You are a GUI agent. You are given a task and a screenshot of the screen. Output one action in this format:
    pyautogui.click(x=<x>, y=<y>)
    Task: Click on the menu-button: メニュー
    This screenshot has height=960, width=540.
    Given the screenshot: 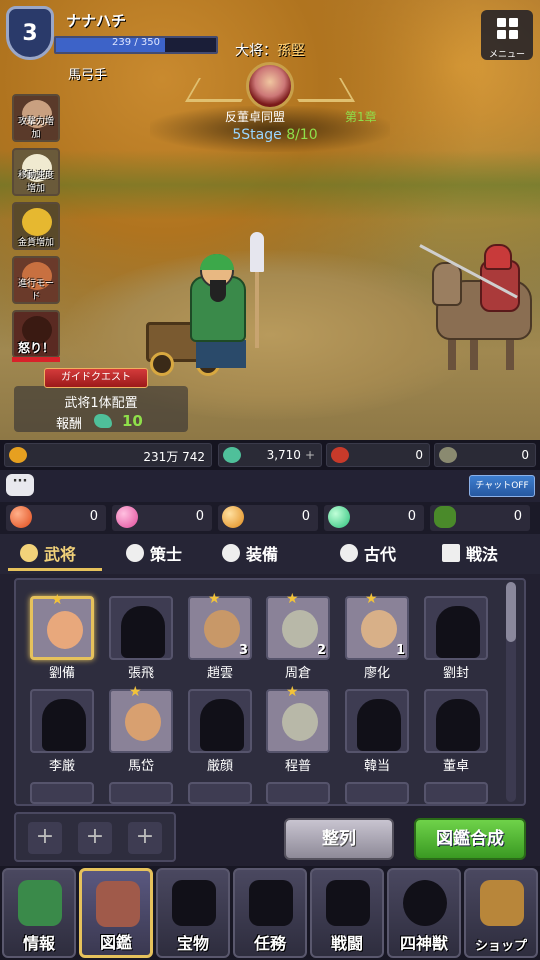 What is the action you would take?
    pyautogui.click(x=507, y=35)
    